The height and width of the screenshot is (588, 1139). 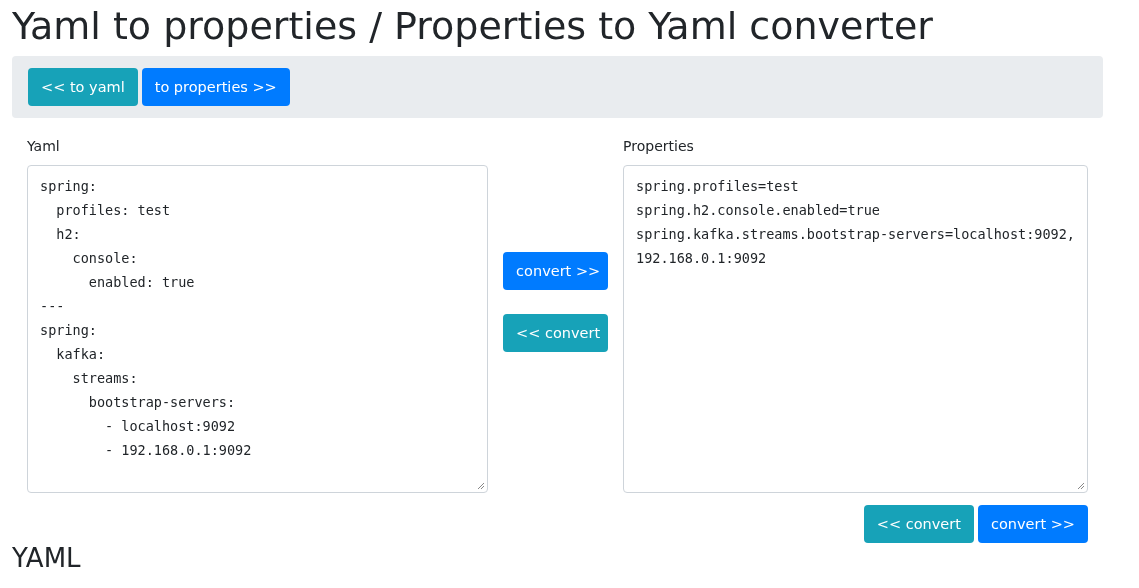 I want to click on code-line: spring.kafka.streams.bootstrap-servers=localhost:9092,, so click(x=855, y=234).